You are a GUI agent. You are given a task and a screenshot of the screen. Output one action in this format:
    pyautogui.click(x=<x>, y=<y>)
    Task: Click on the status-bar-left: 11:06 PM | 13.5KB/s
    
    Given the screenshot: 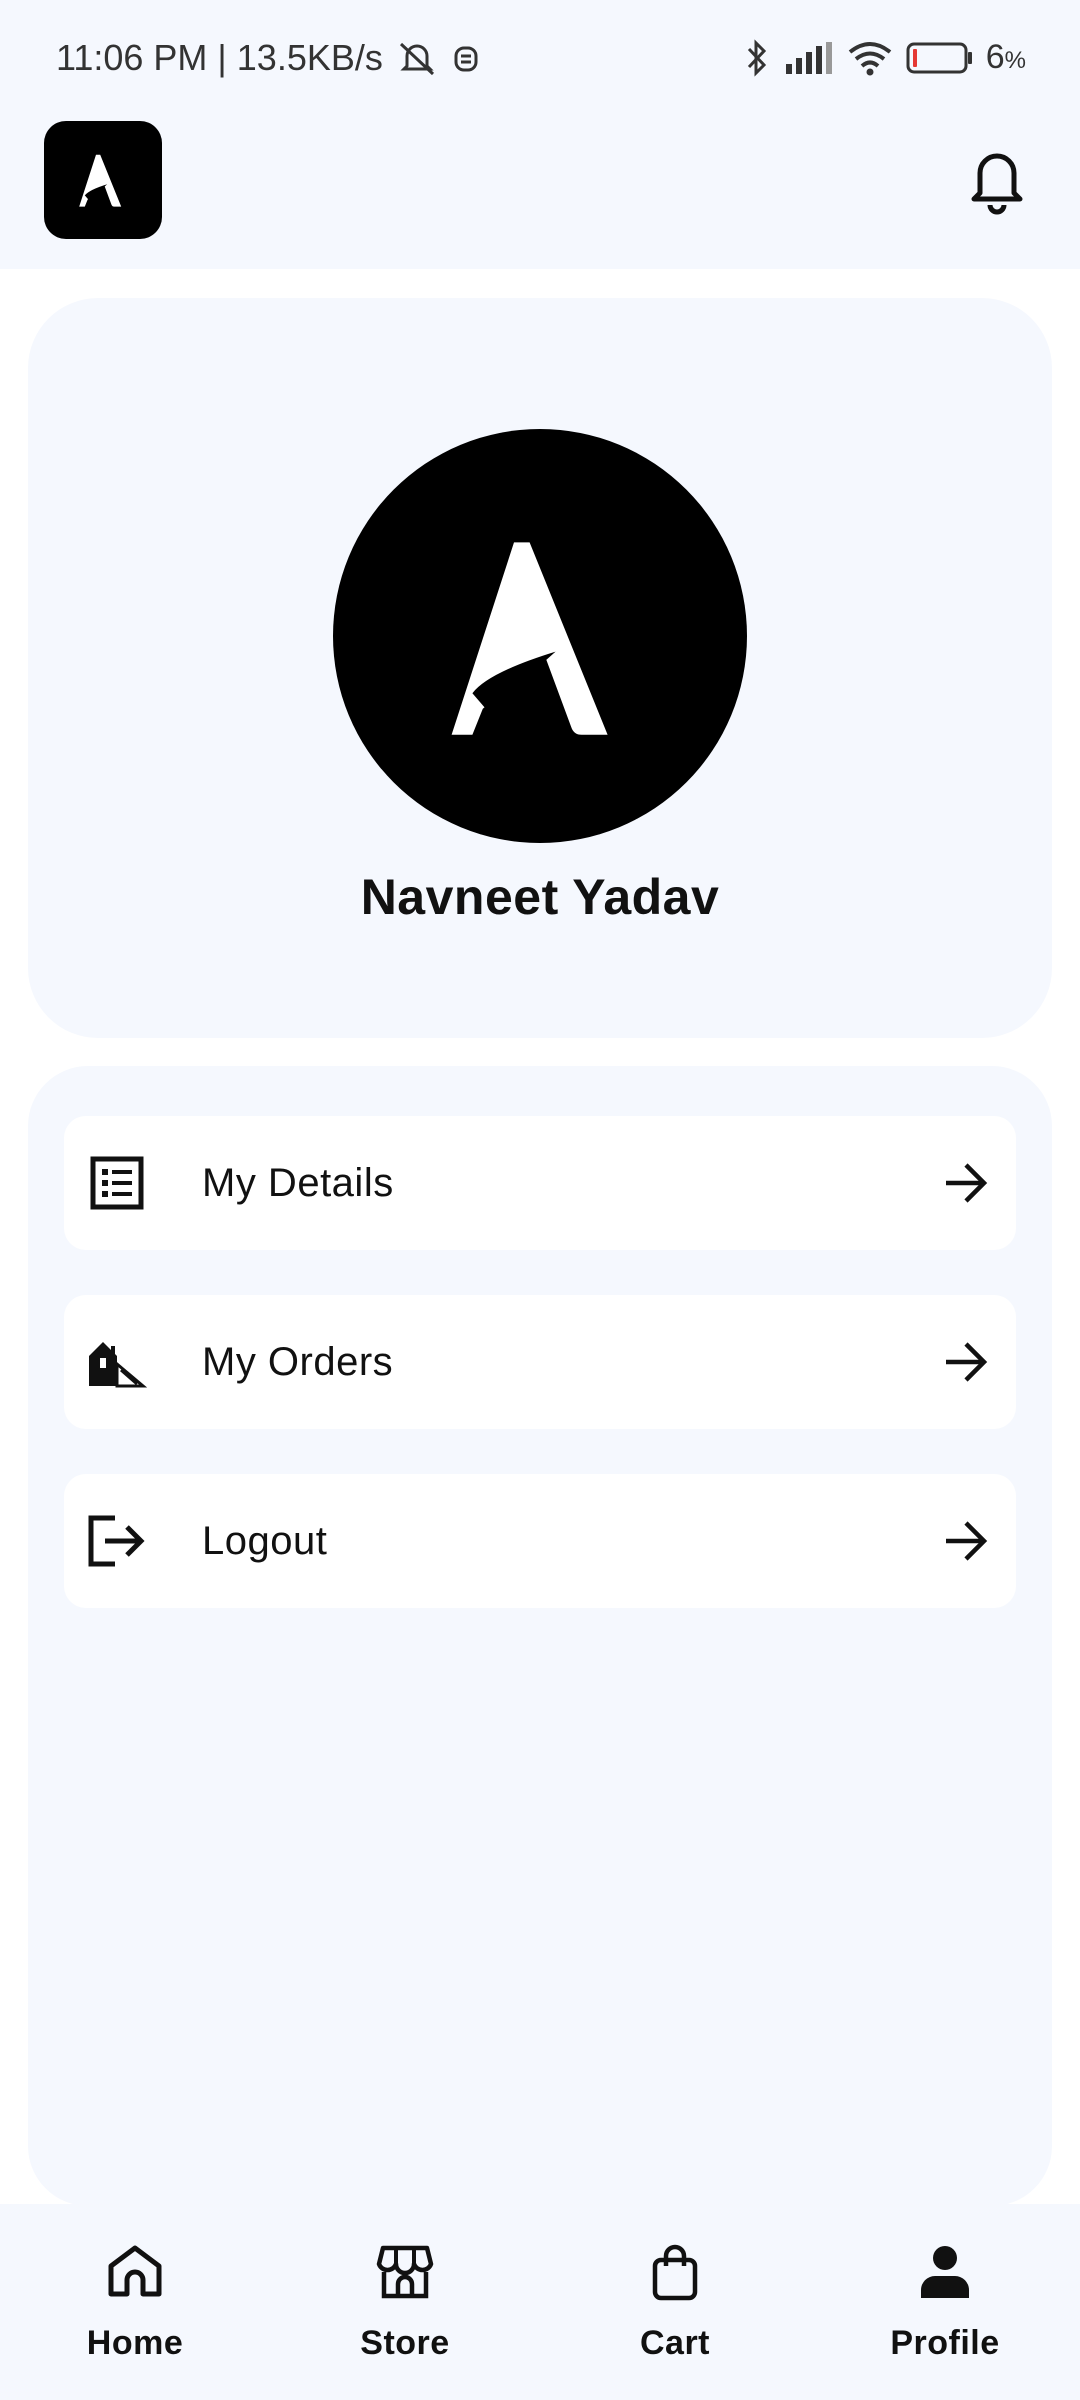 What is the action you would take?
    pyautogui.click(x=268, y=58)
    